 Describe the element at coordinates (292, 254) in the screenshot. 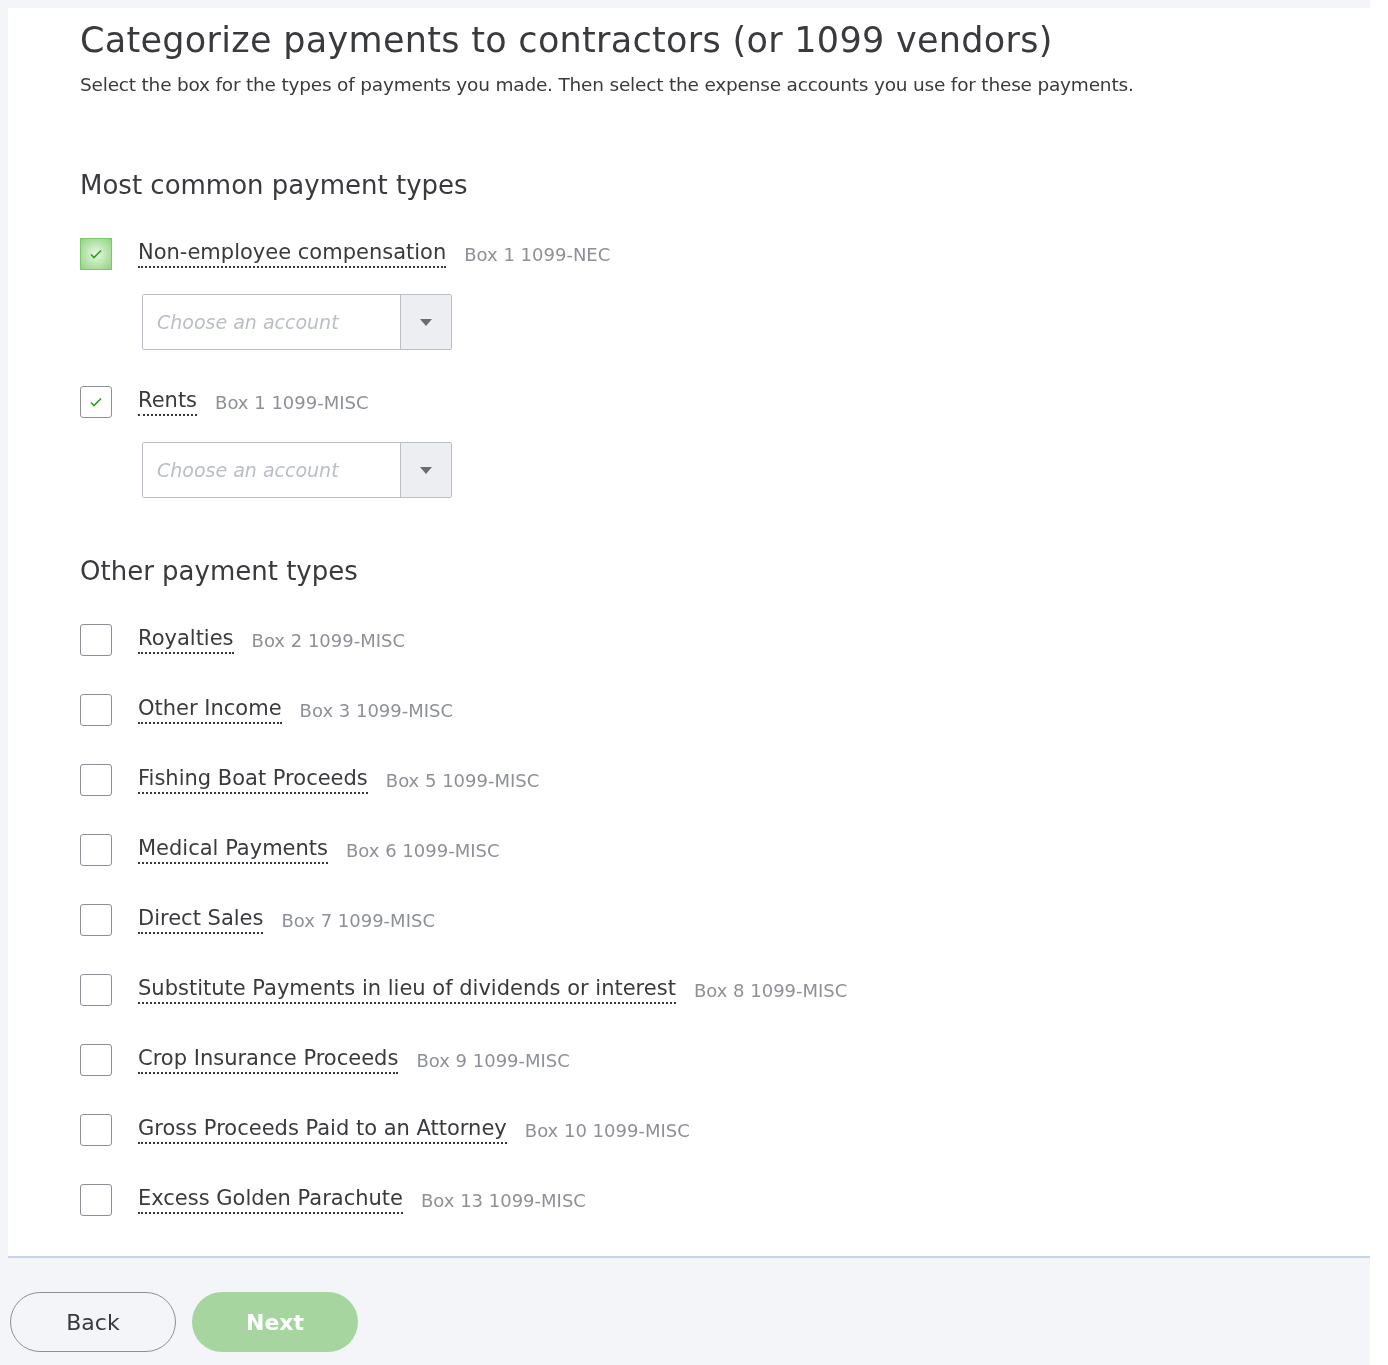

I see `payment-type-label: Non-employee compensation` at that location.